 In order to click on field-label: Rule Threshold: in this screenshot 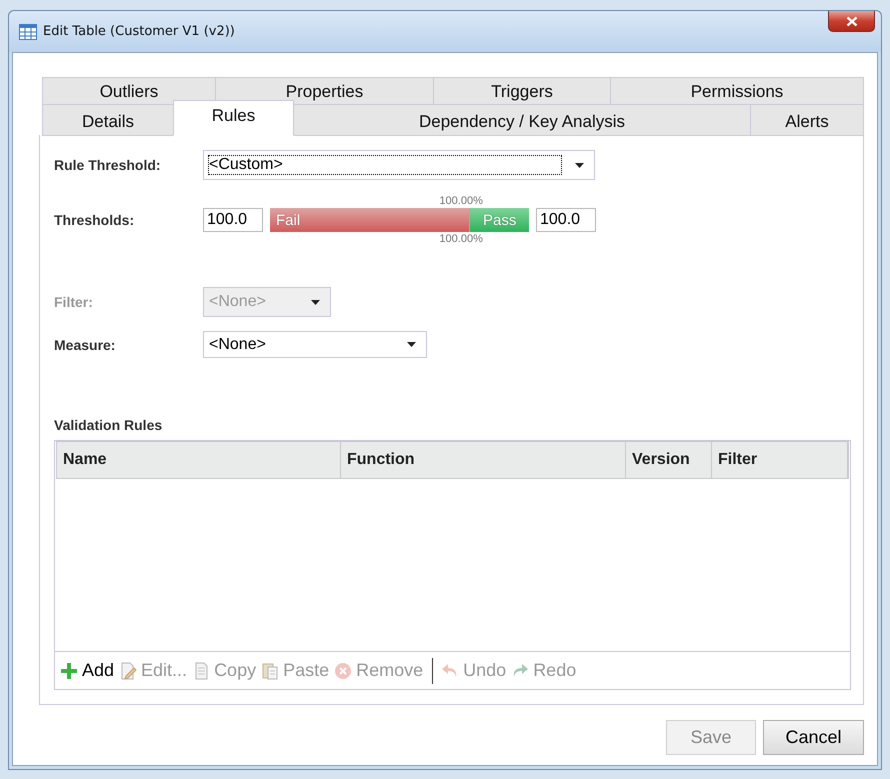, I will do `click(108, 165)`.